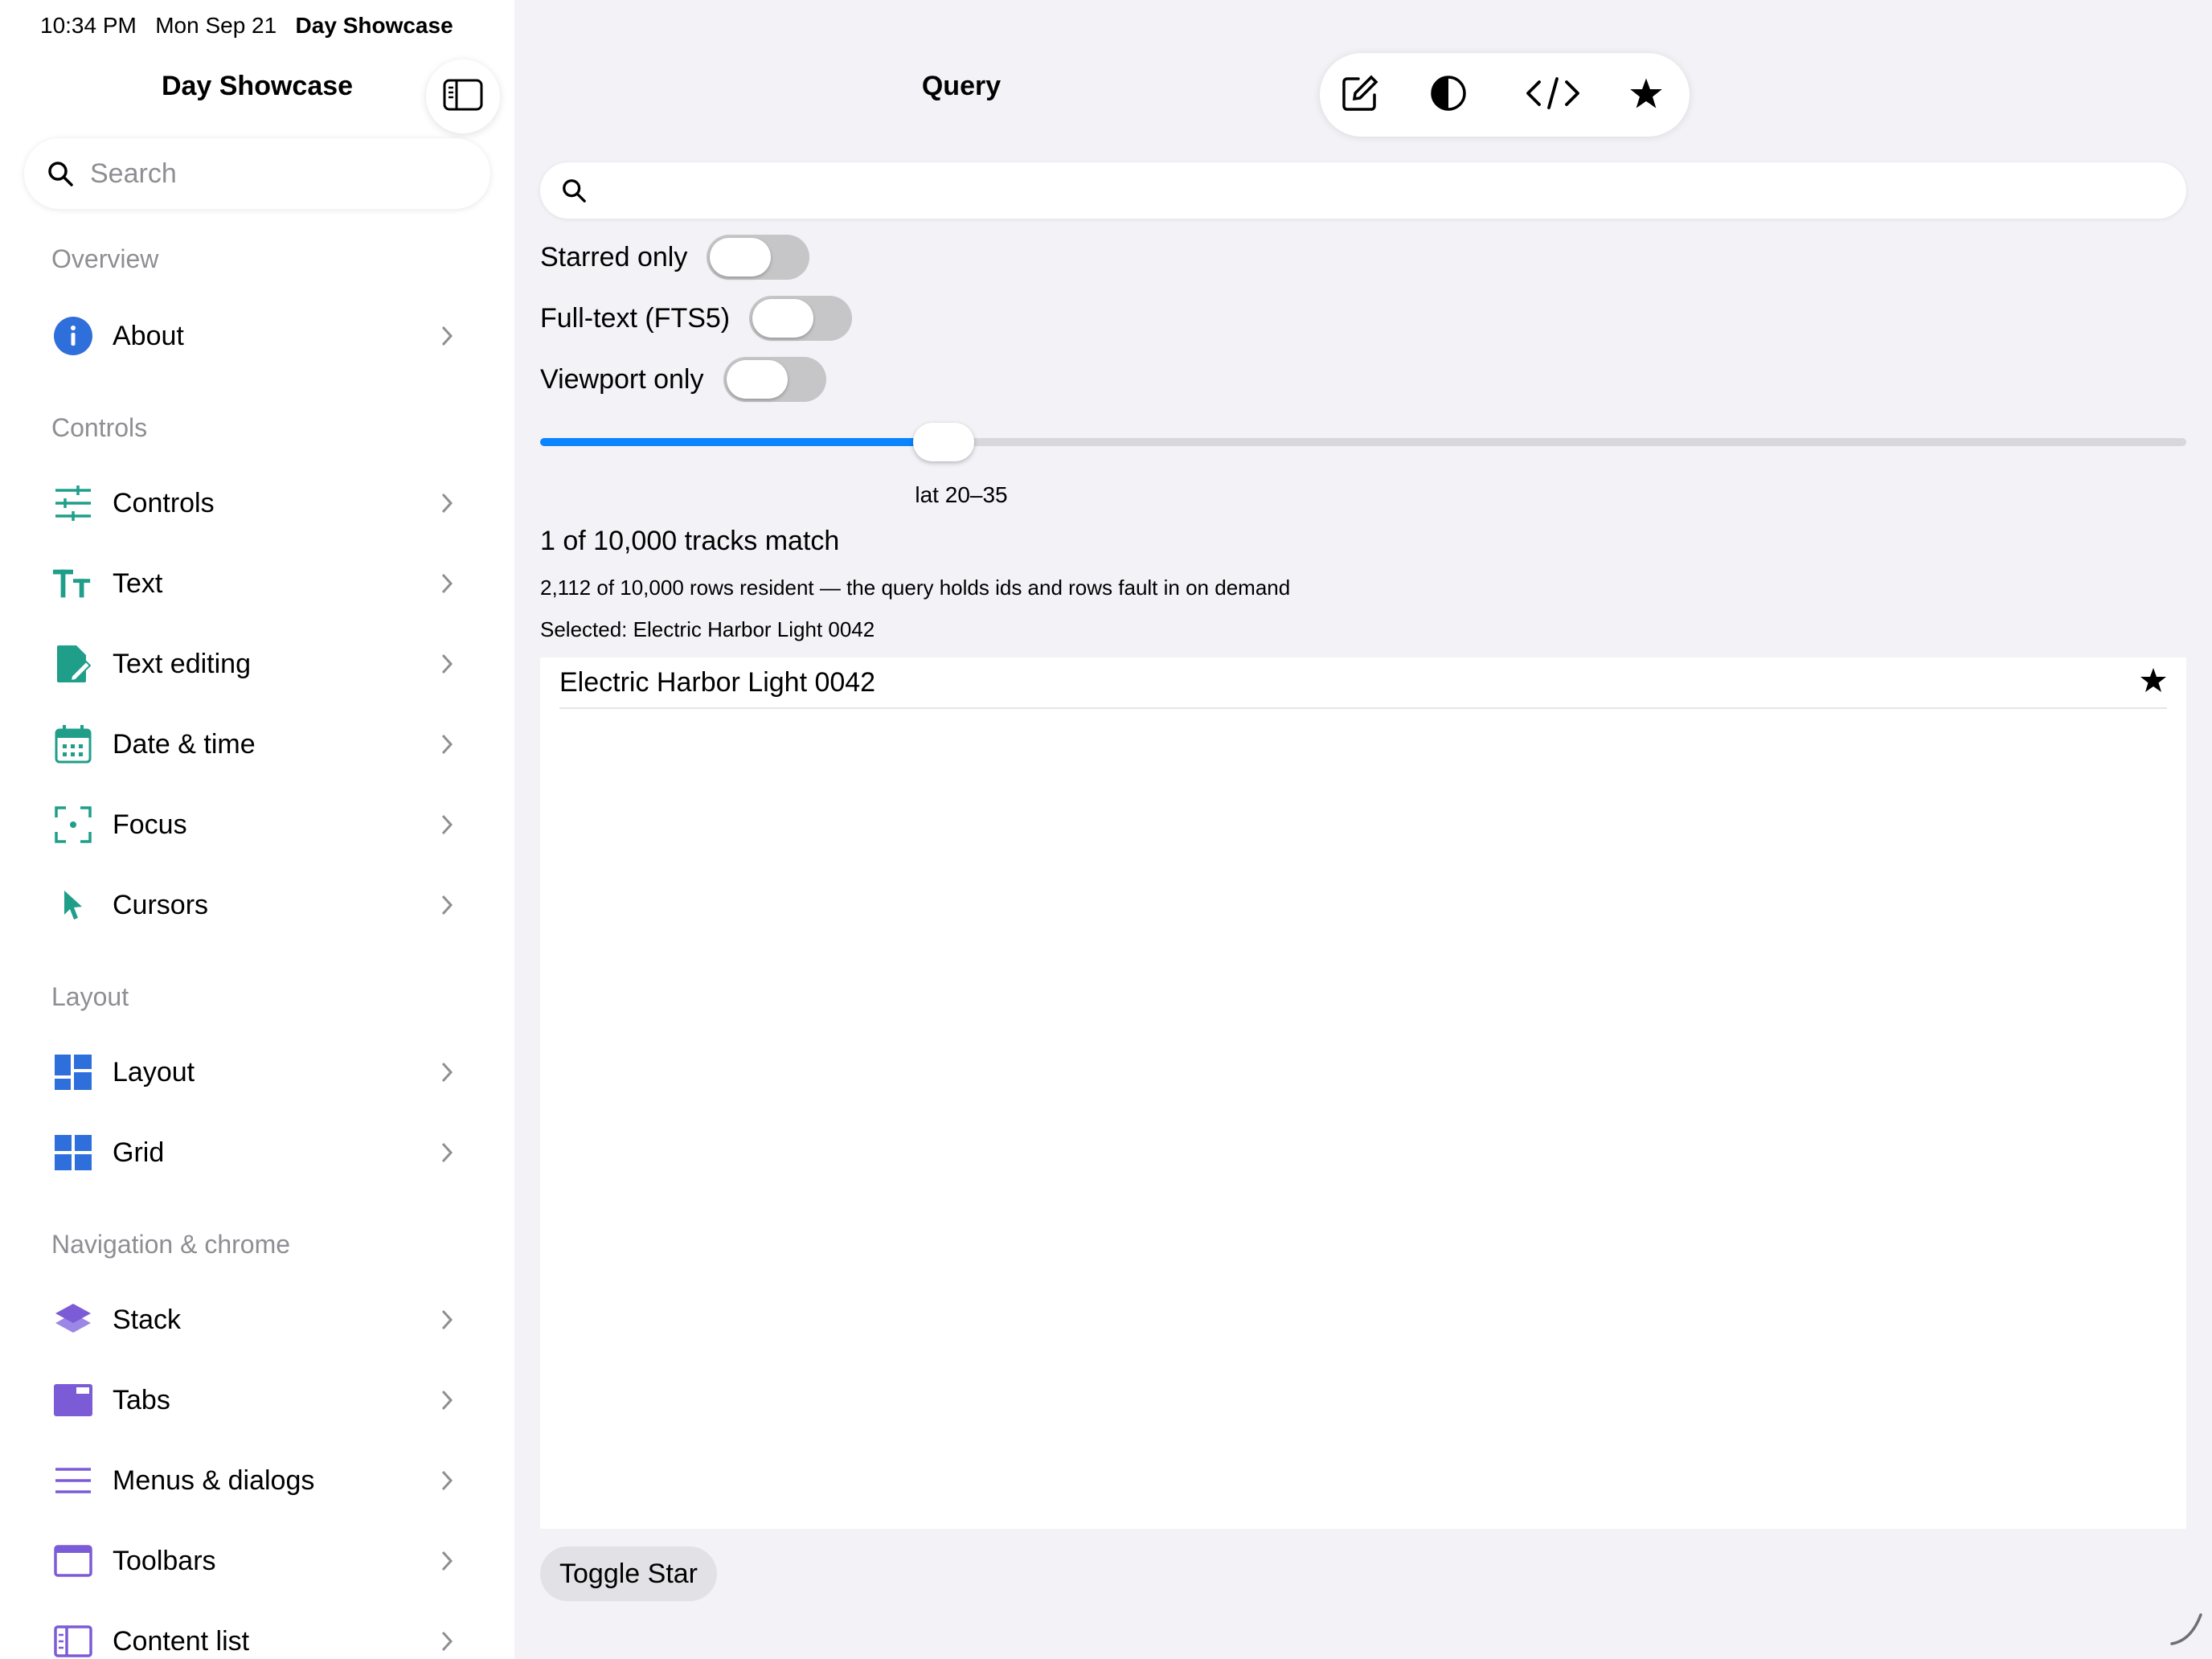 The width and height of the screenshot is (2212, 1659). What do you see at coordinates (216, 25) in the screenshot?
I see `status-date: Mon Sep 21` at bounding box center [216, 25].